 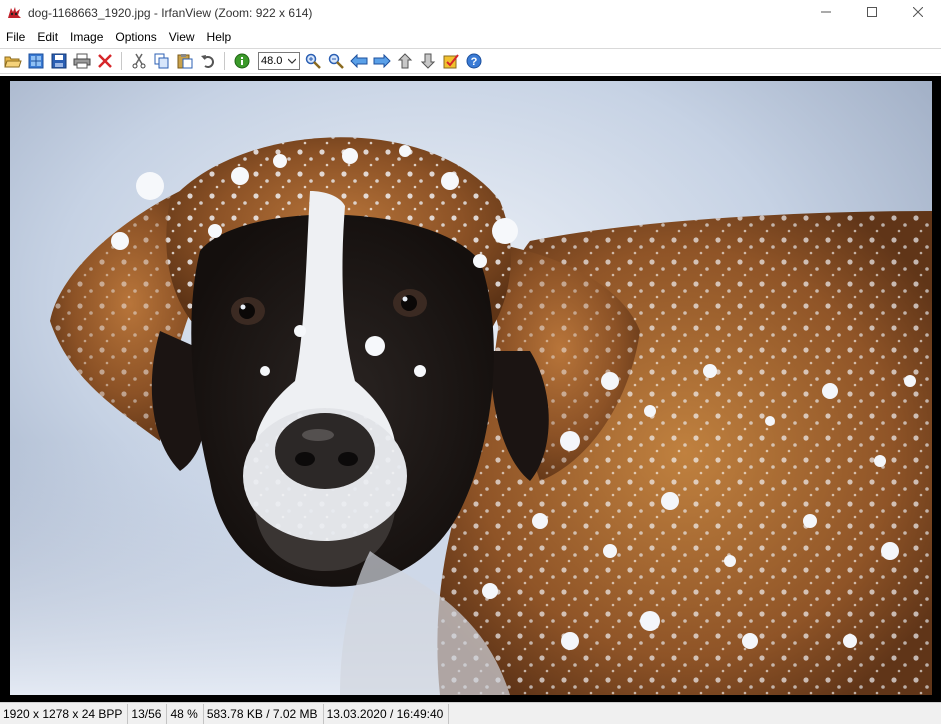 What do you see at coordinates (82, 61) in the screenshot?
I see `print-icon` at bounding box center [82, 61].